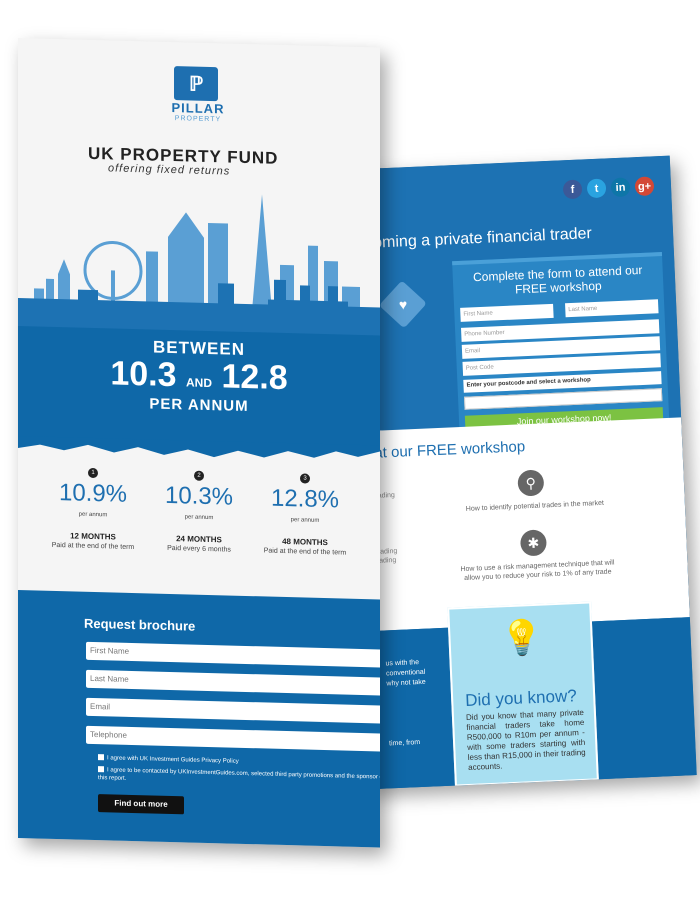 The height and width of the screenshot is (900, 700). I want to click on pillar-logo: ℙ, so click(196, 84).